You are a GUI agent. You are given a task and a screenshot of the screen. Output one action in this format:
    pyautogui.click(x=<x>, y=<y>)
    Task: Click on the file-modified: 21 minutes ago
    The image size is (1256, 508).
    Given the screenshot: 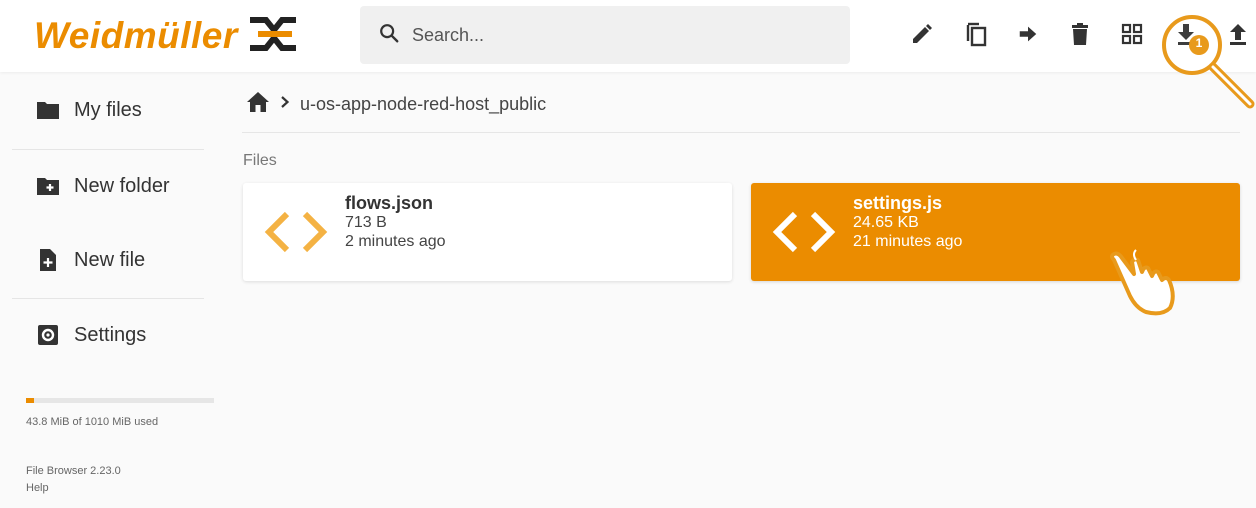 What is the action you would take?
    pyautogui.click(x=908, y=241)
    